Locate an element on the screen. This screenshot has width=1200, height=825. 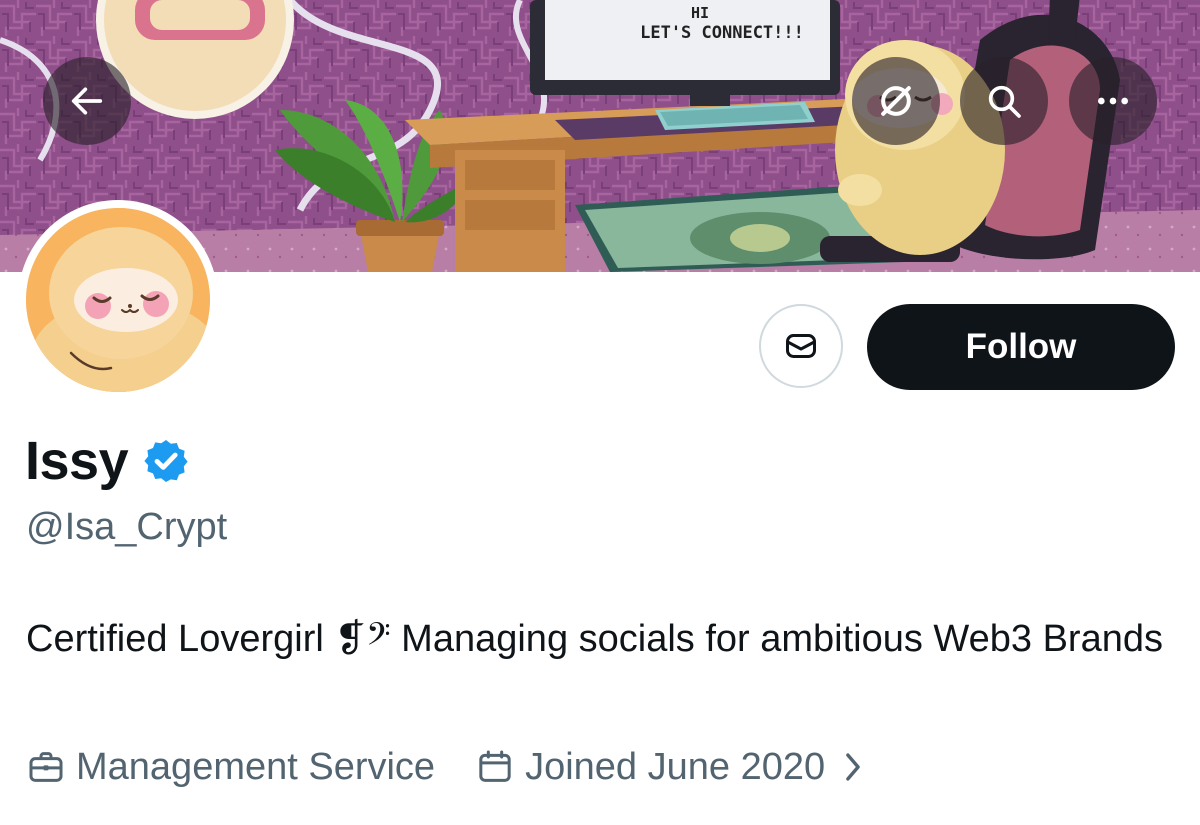
monitor-text-line1: HI is located at coordinates (700, 13).